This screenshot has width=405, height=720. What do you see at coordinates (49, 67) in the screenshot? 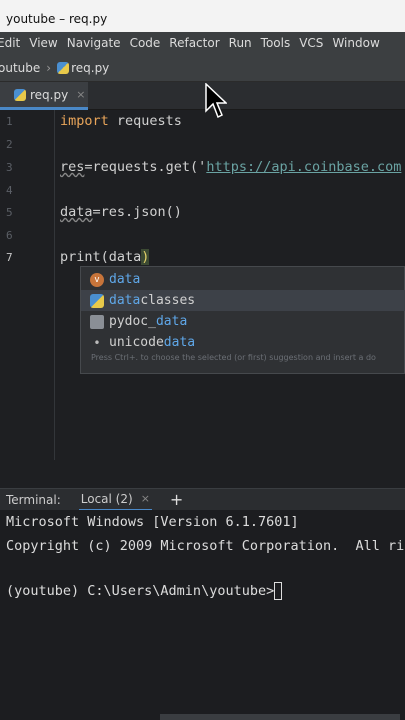
I see `chevron-right-icon: ›` at bounding box center [49, 67].